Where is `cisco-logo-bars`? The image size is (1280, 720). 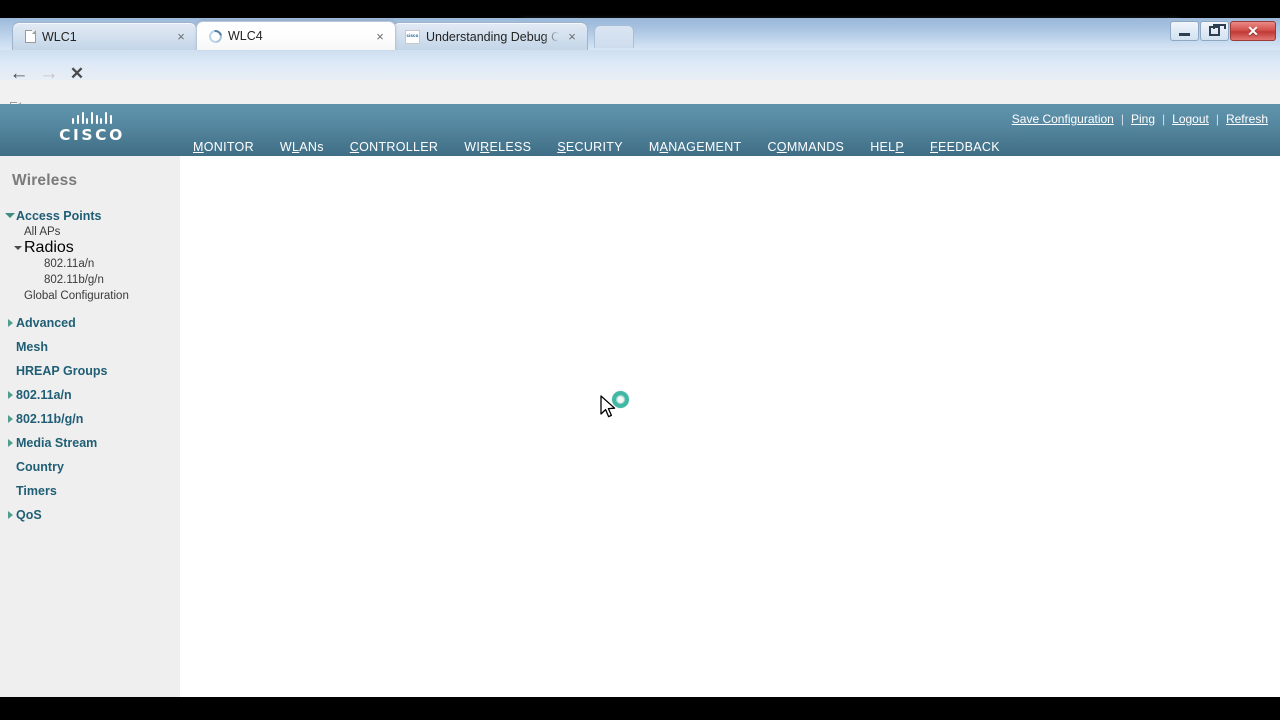
cisco-logo-bars is located at coordinates (92, 117).